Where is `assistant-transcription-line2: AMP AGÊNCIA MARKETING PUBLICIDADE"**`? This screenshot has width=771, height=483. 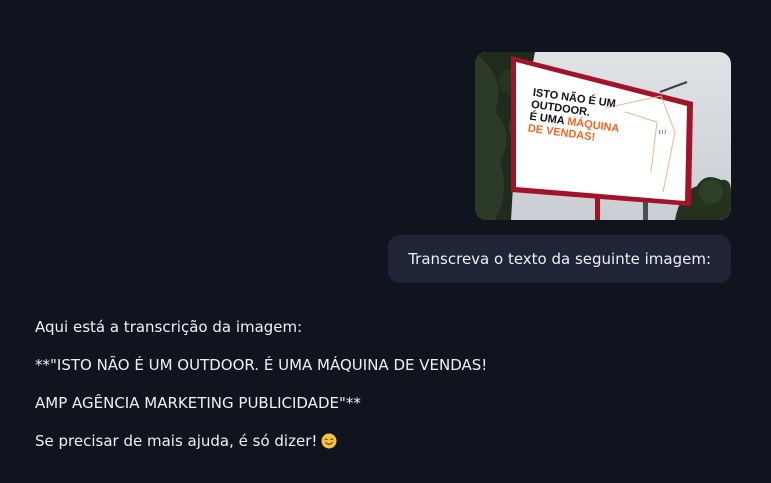 assistant-transcription-line2: AMP AGÊNCIA MARKETING PUBLICIDADE"** is located at coordinates (198, 403).